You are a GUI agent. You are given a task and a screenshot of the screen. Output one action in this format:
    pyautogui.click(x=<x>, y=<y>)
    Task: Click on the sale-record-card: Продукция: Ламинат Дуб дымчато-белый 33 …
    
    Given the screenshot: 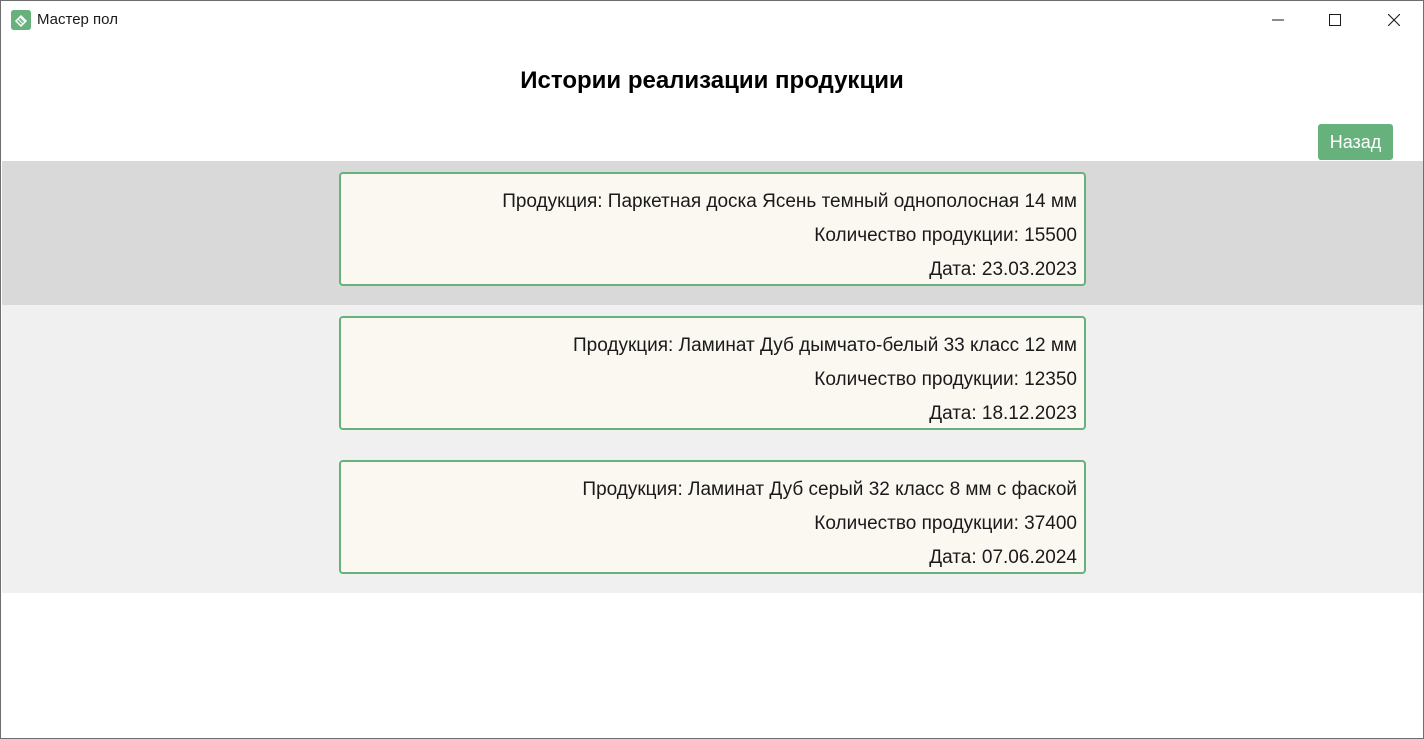 What is the action you would take?
    pyautogui.click(x=712, y=373)
    